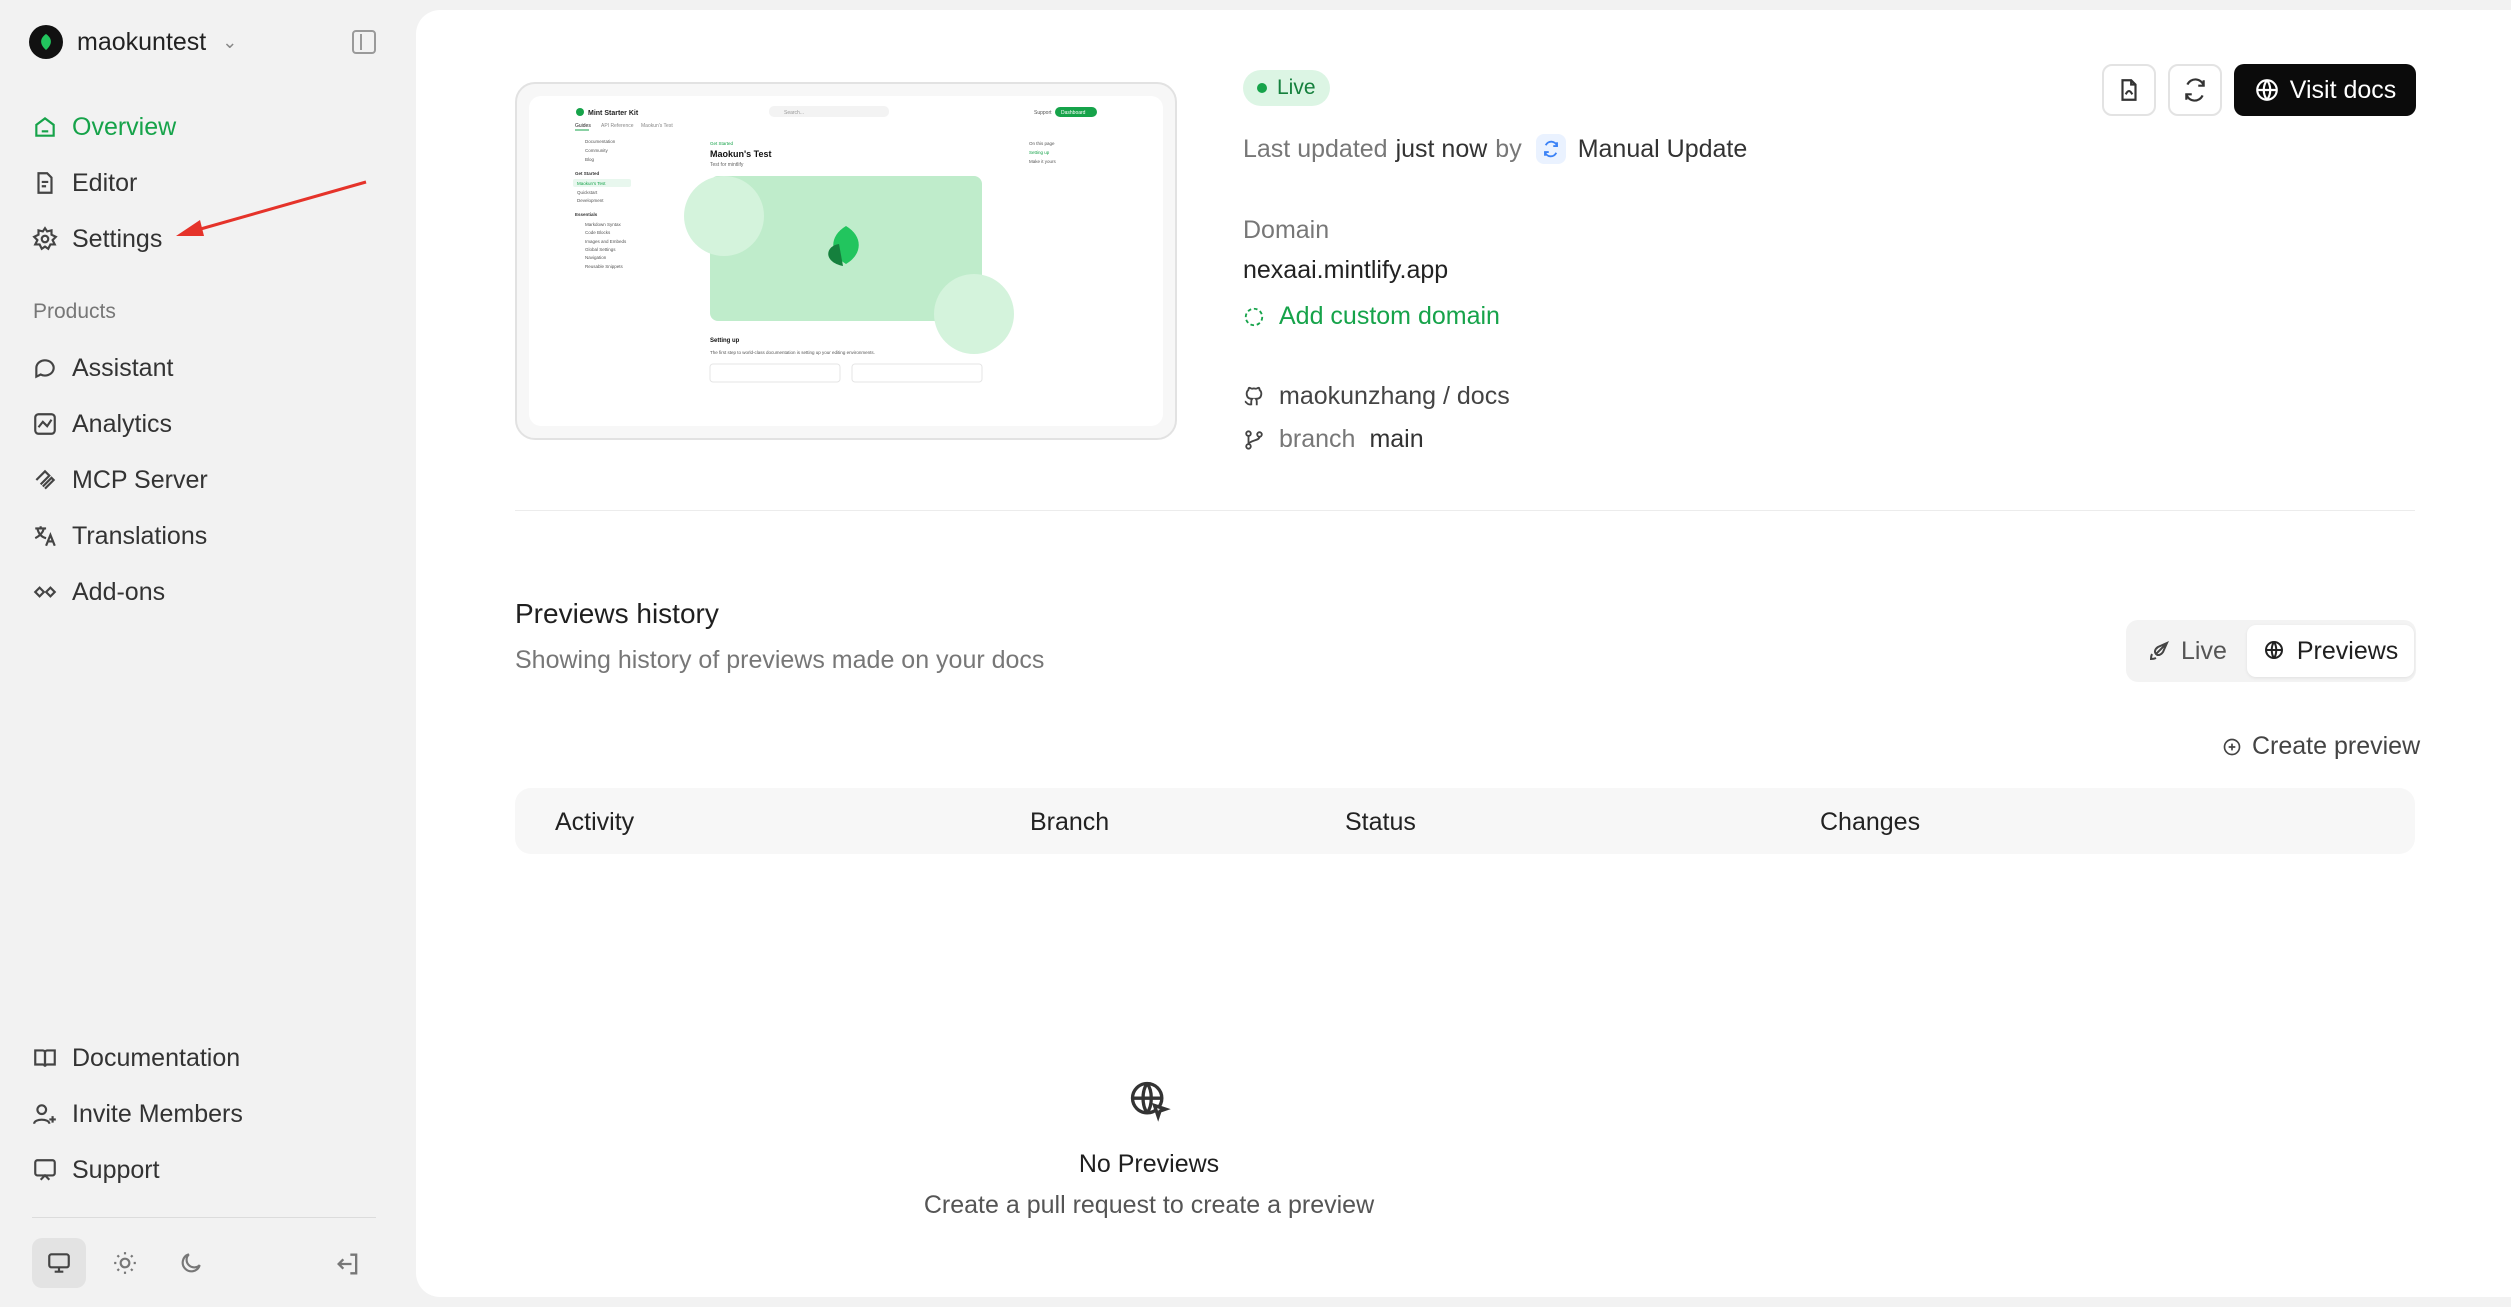 Image resolution: width=2511 pixels, height=1307 pixels. Describe the element at coordinates (45, 126) in the screenshot. I see `home-icon` at that location.